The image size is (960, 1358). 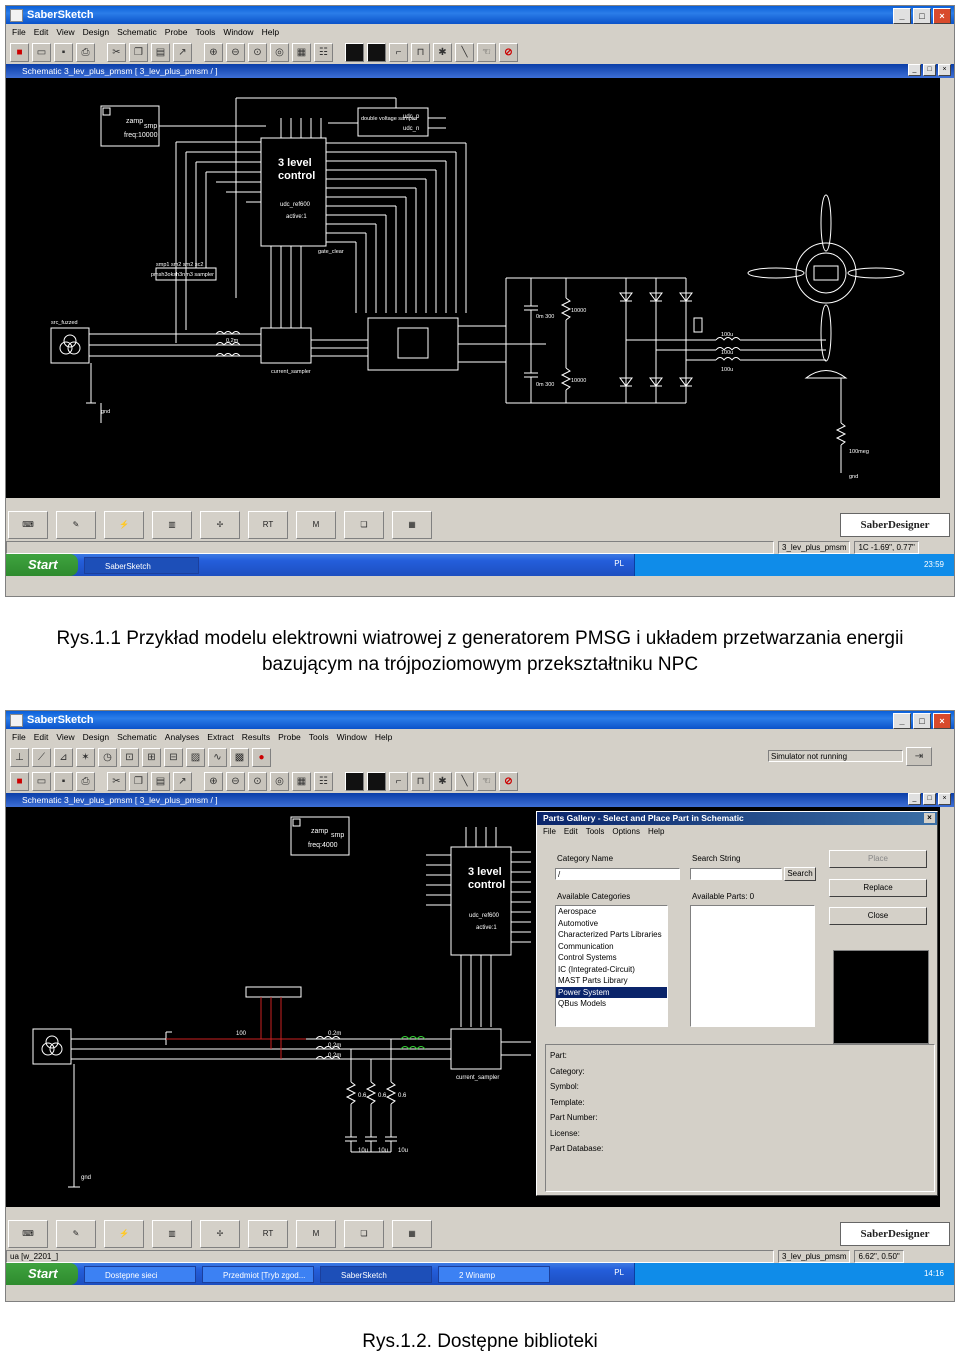 I want to click on fan-icon: ✢, so click(x=220, y=525).